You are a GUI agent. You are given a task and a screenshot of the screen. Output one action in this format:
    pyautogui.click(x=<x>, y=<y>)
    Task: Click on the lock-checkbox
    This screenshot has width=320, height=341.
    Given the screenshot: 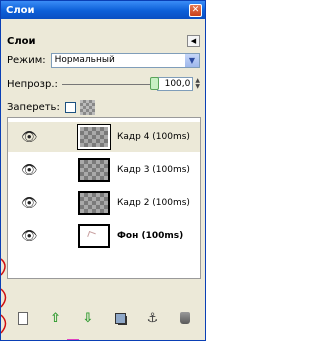 What is the action you would take?
    pyautogui.click(x=70, y=107)
    